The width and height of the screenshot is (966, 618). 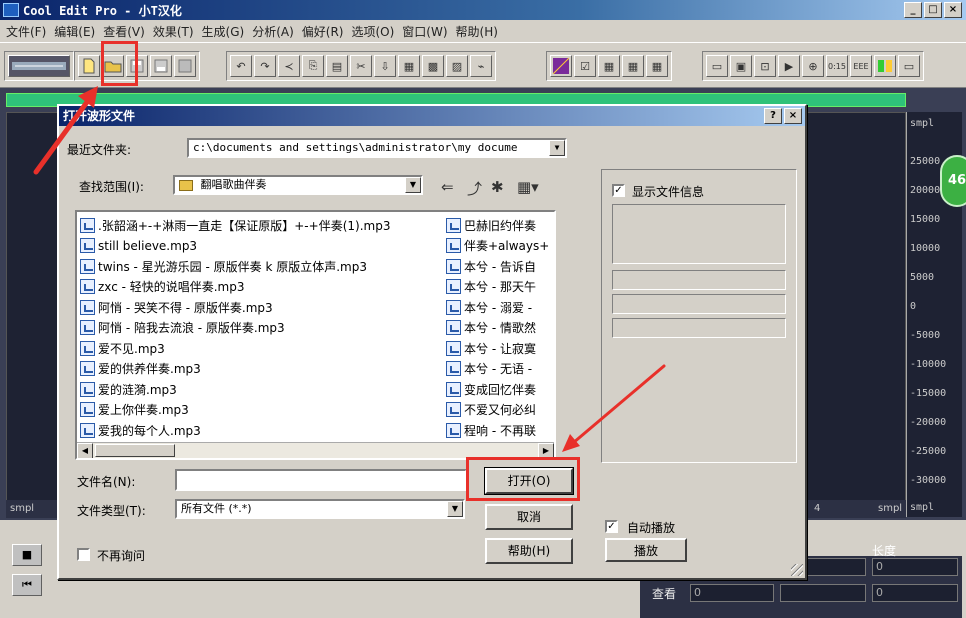 I want to click on list-item: 本兮 - 告诉自, so click(x=497, y=266).